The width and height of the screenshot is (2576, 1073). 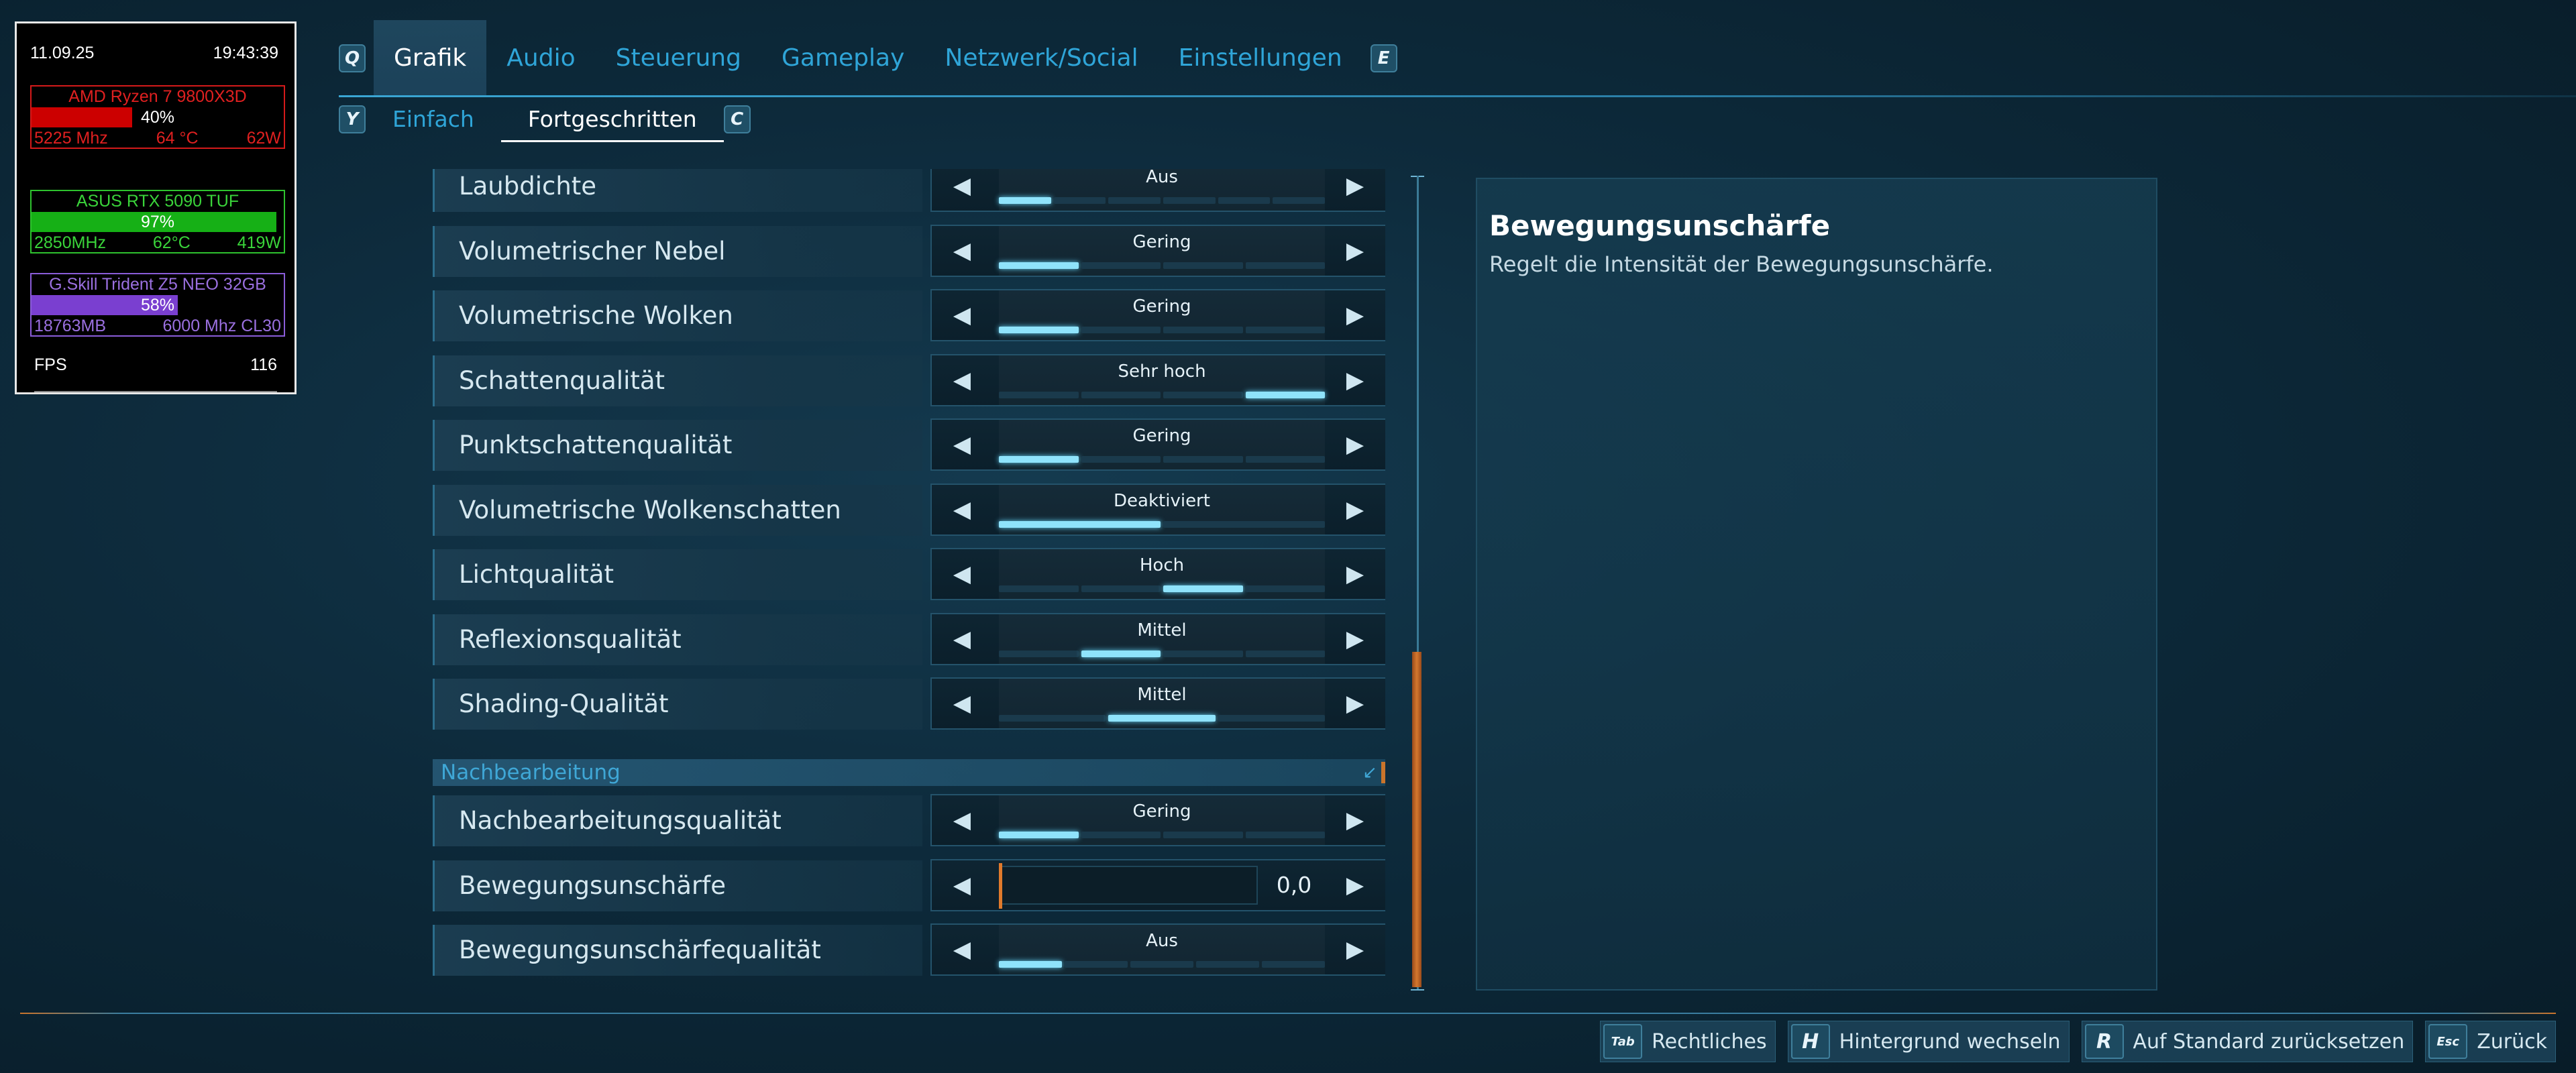 I want to click on tab-netzwerk-social: Netzwerk/Social, so click(x=1041, y=58).